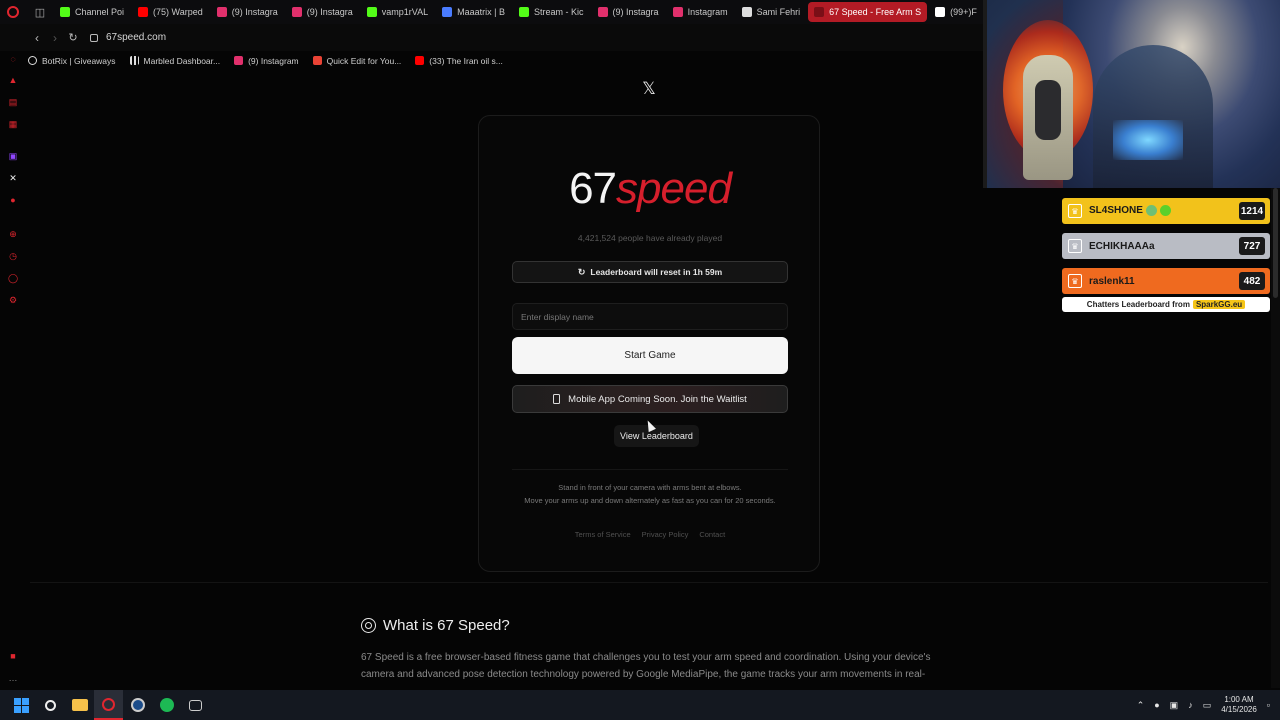 The image size is (1280, 720). What do you see at coordinates (195, 705) in the screenshot?
I see `xbox-icon` at bounding box center [195, 705].